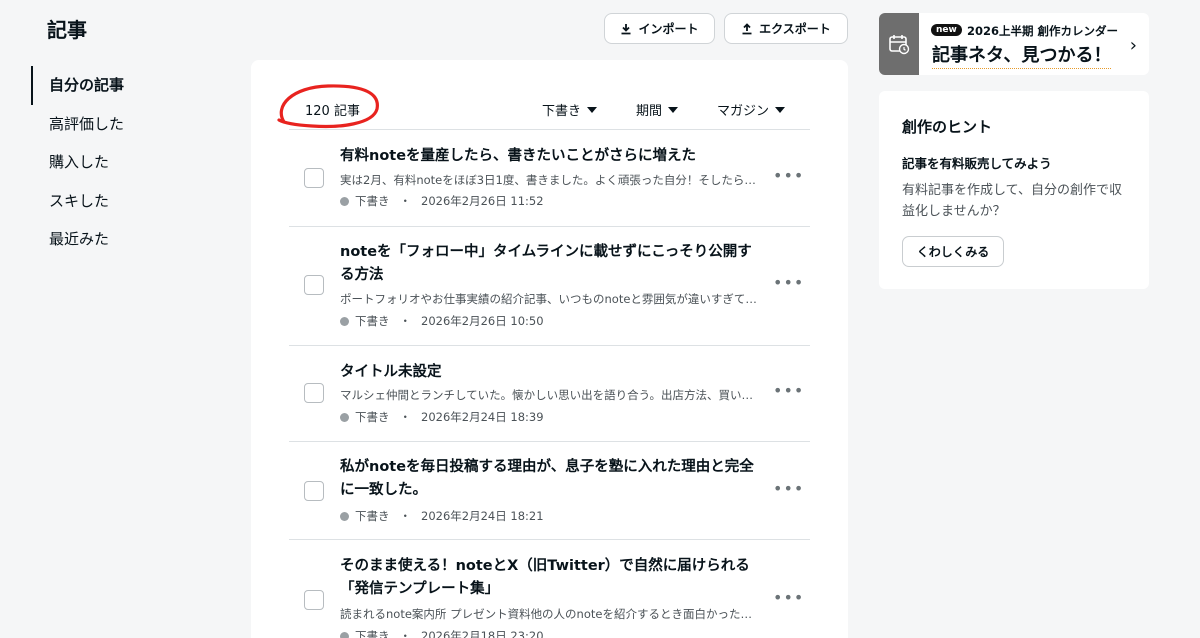  Describe the element at coordinates (131, 201) in the screenshot. I see `nav-item-suki: スキした` at that location.